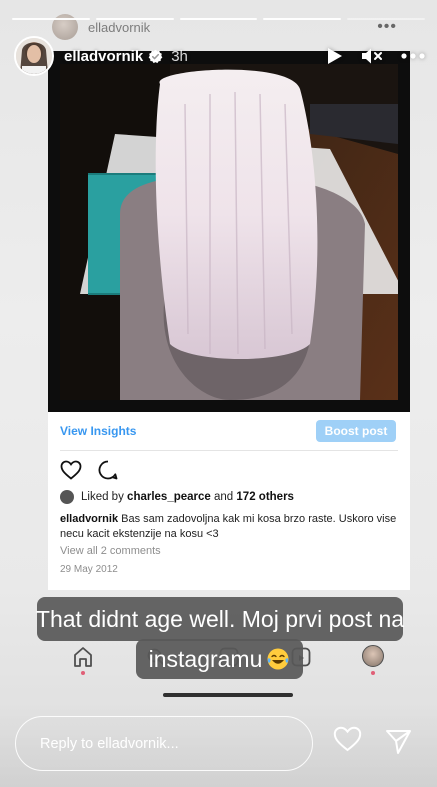  What do you see at coordinates (98, 431) in the screenshot?
I see `view-insights-link: View Insights` at bounding box center [98, 431].